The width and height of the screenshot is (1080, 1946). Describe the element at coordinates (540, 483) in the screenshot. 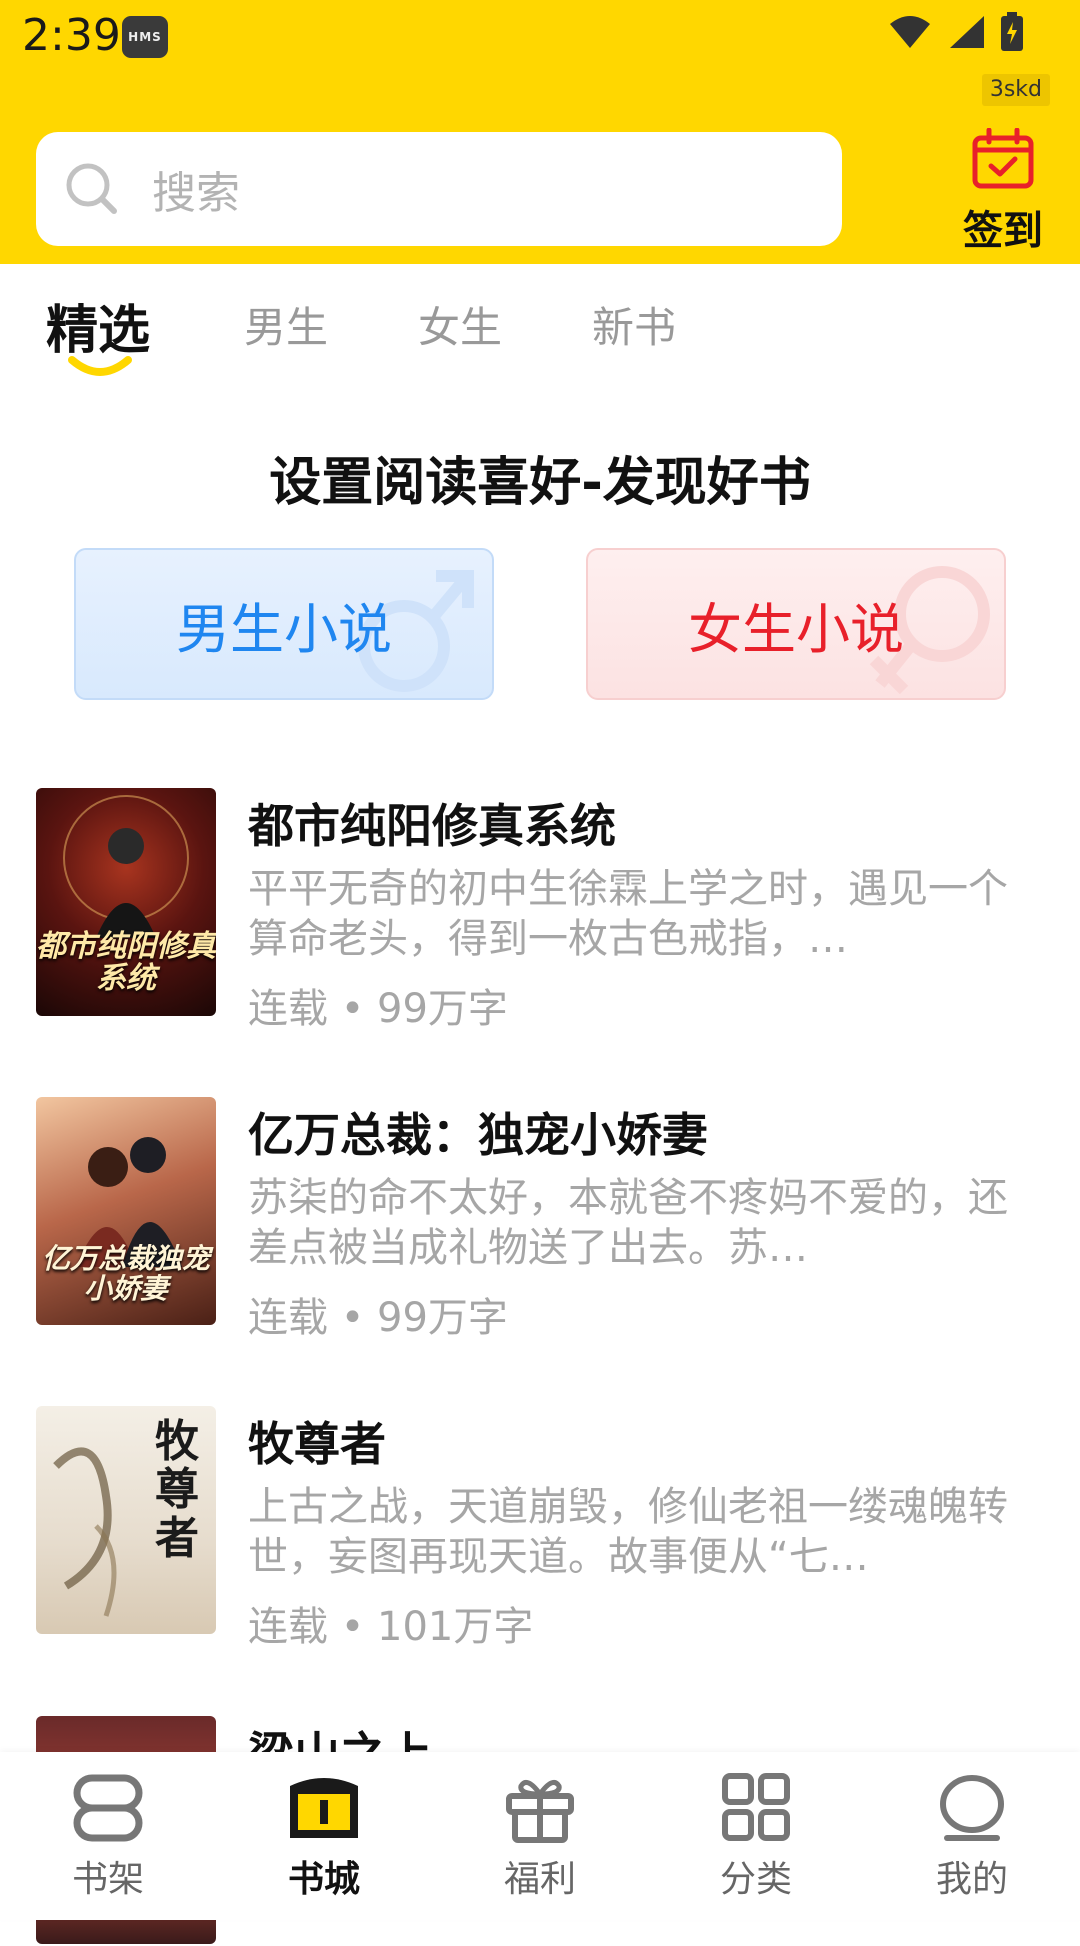

I see `preference-title: 设置阅读喜好-发现好书` at that location.